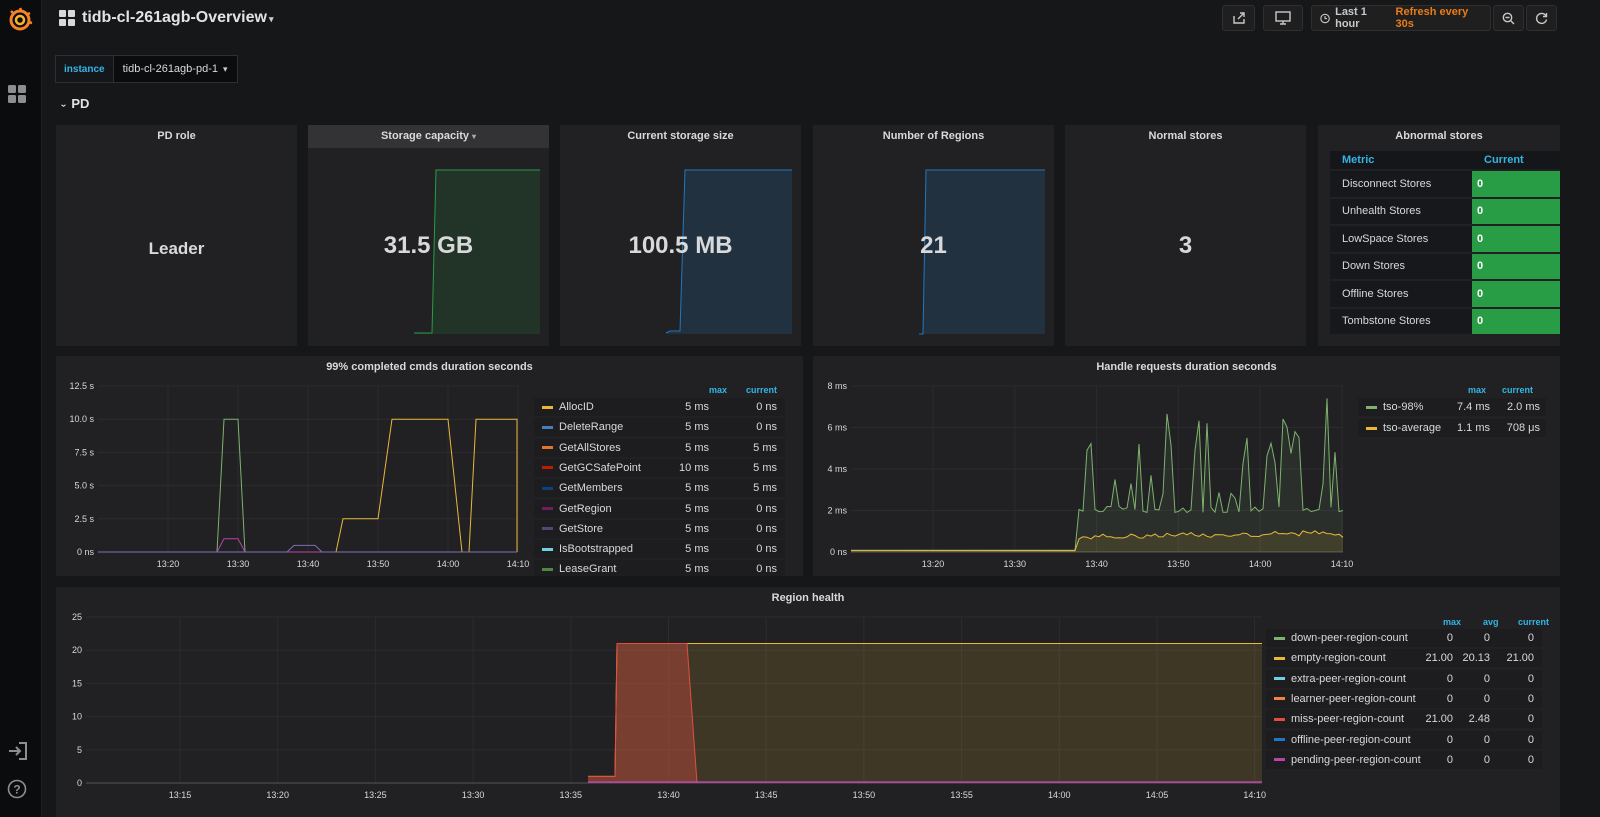 This screenshot has width=1600, height=817. Describe the element at coordinates (1520, 658) in the screenshot. I see `legend-value-current: 21.00` at that location.